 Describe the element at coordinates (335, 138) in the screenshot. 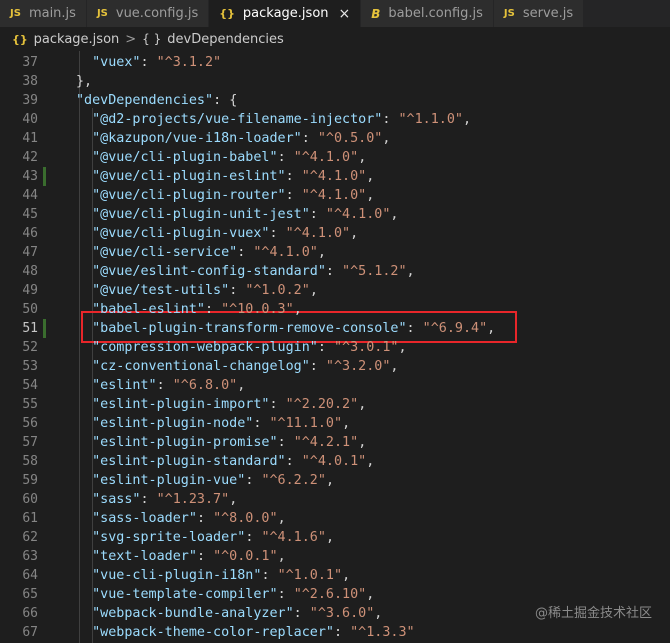

I see `code-line: 41 "@kazupon/vue-i18n-loader": "^0.5.0",` at that location.